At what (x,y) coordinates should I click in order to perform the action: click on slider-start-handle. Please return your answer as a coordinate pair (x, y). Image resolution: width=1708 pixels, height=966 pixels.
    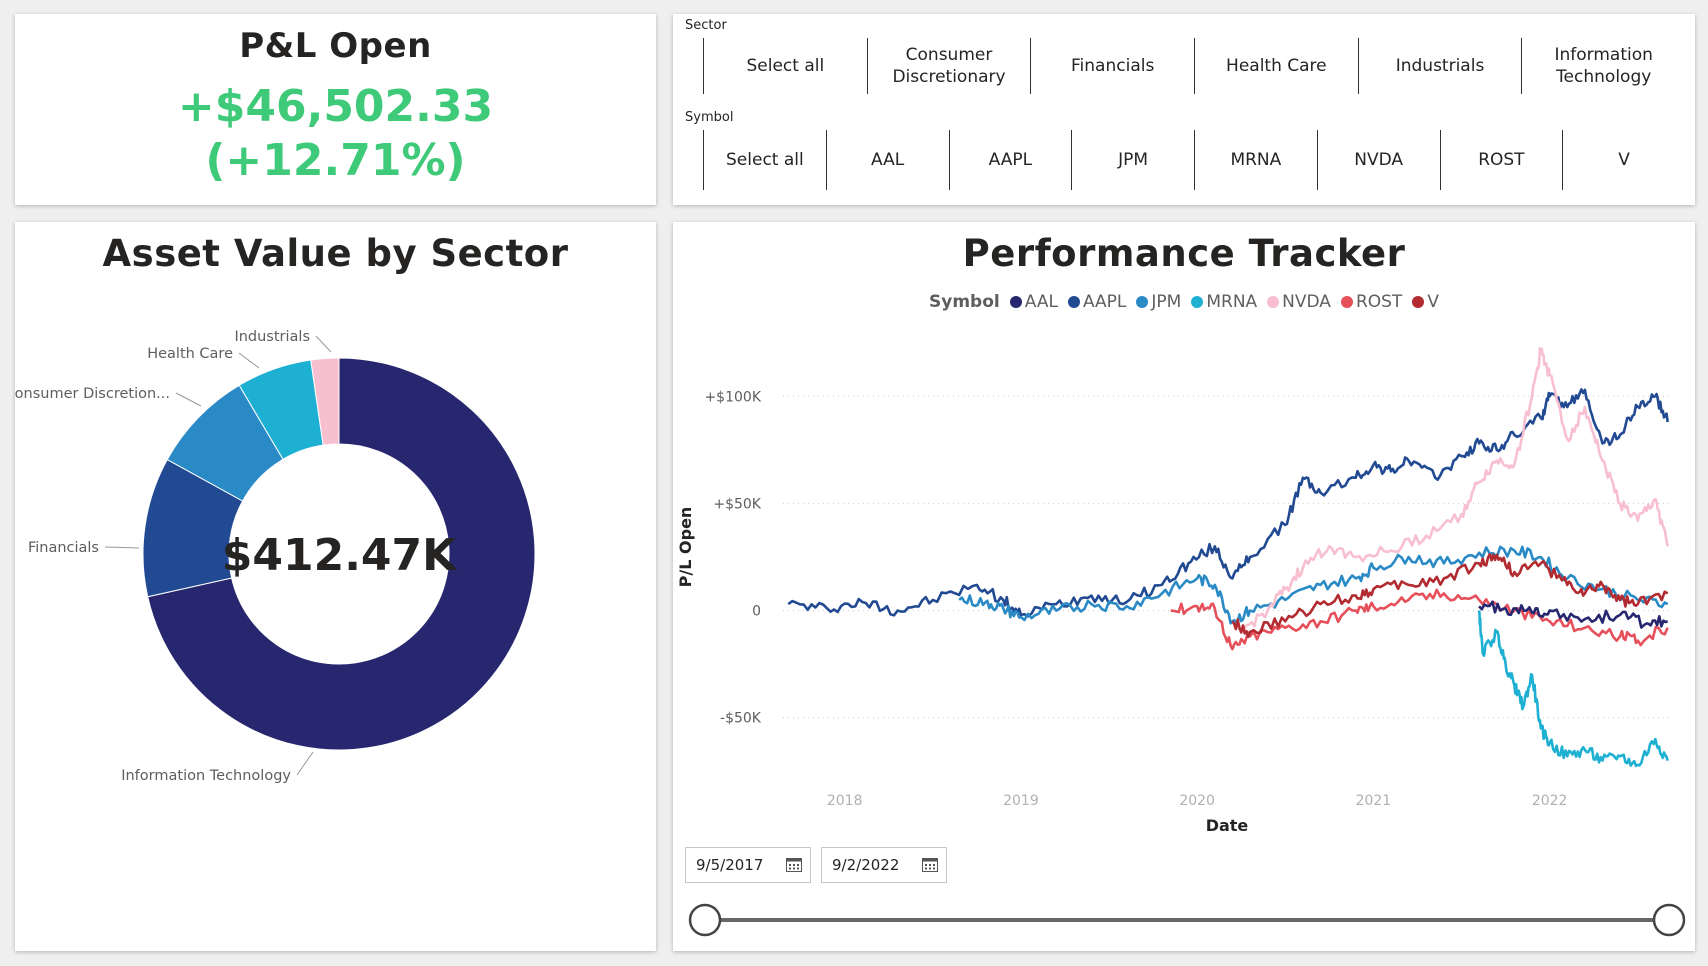
    Looking at the image, I should click on (705, 920).